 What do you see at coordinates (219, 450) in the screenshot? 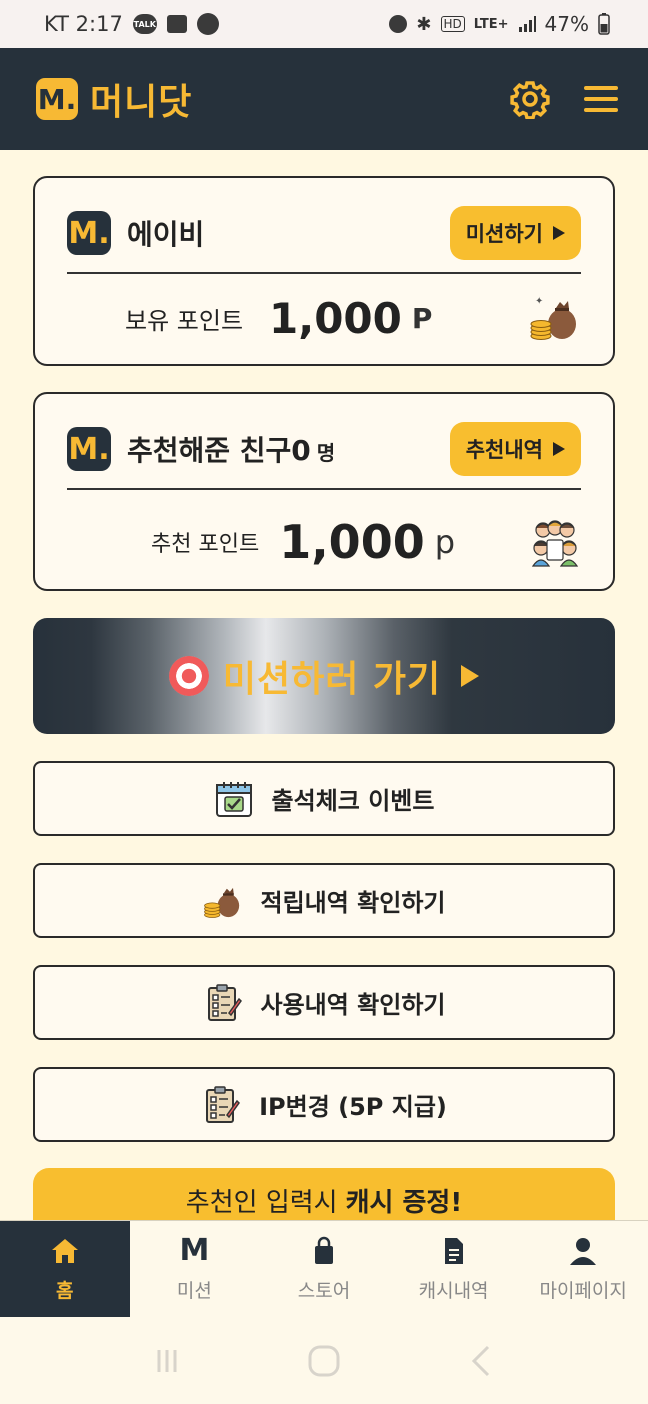
I see `referral-title: 추천해준 친구0` at bounding box center [219, 450].